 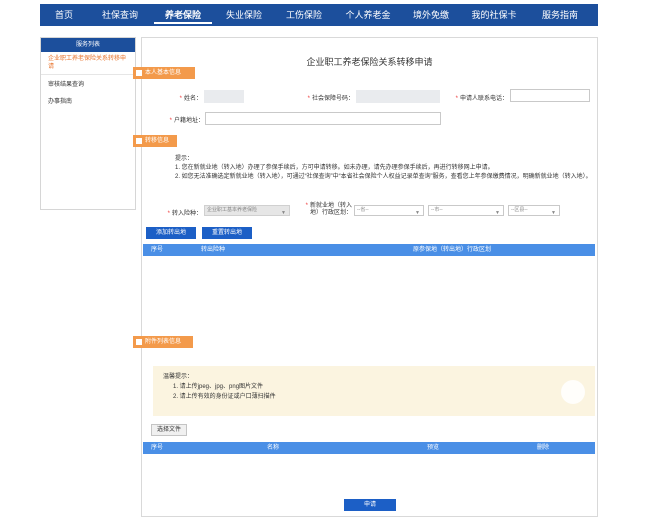 I want to click on ssn-label: * 社会保障号码：, so click(x=330, y=99).